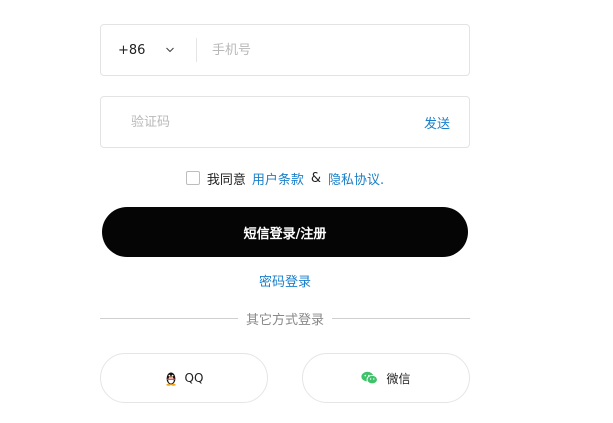  What do you see at coordinates (278, 178) in the screenshot?
I see `terms-link: 用户条款` at bounding box center [278, 178].